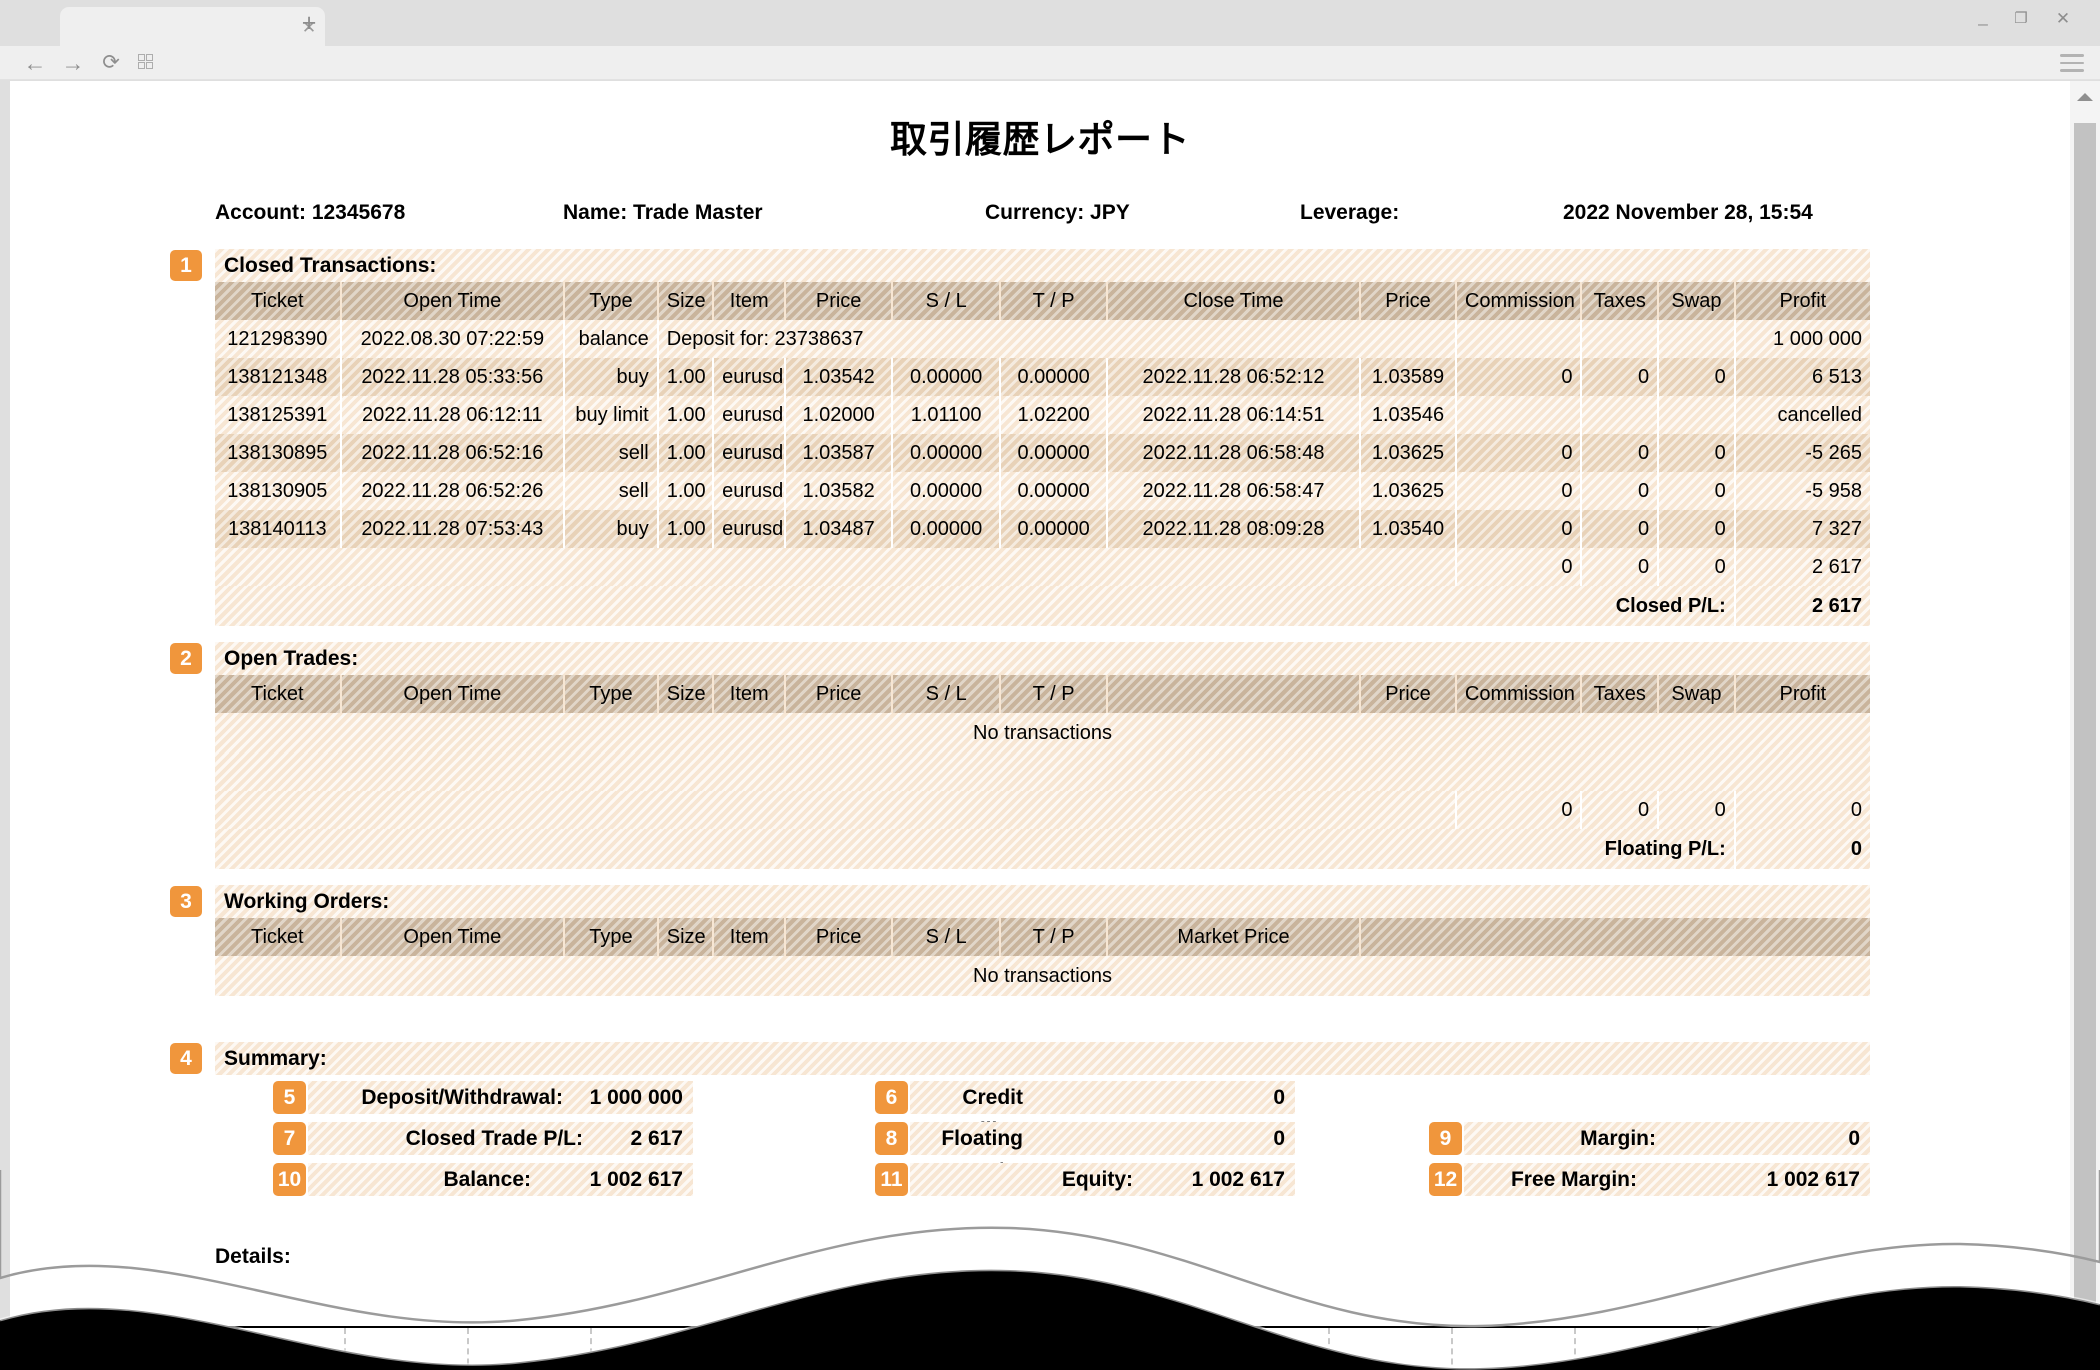 This screenshot has height=1370, width=2100. Describe the element at coordinates (1688, 212) in the screenshot. I see `report-datetime: 2022 November 28, 15:54` at that location.